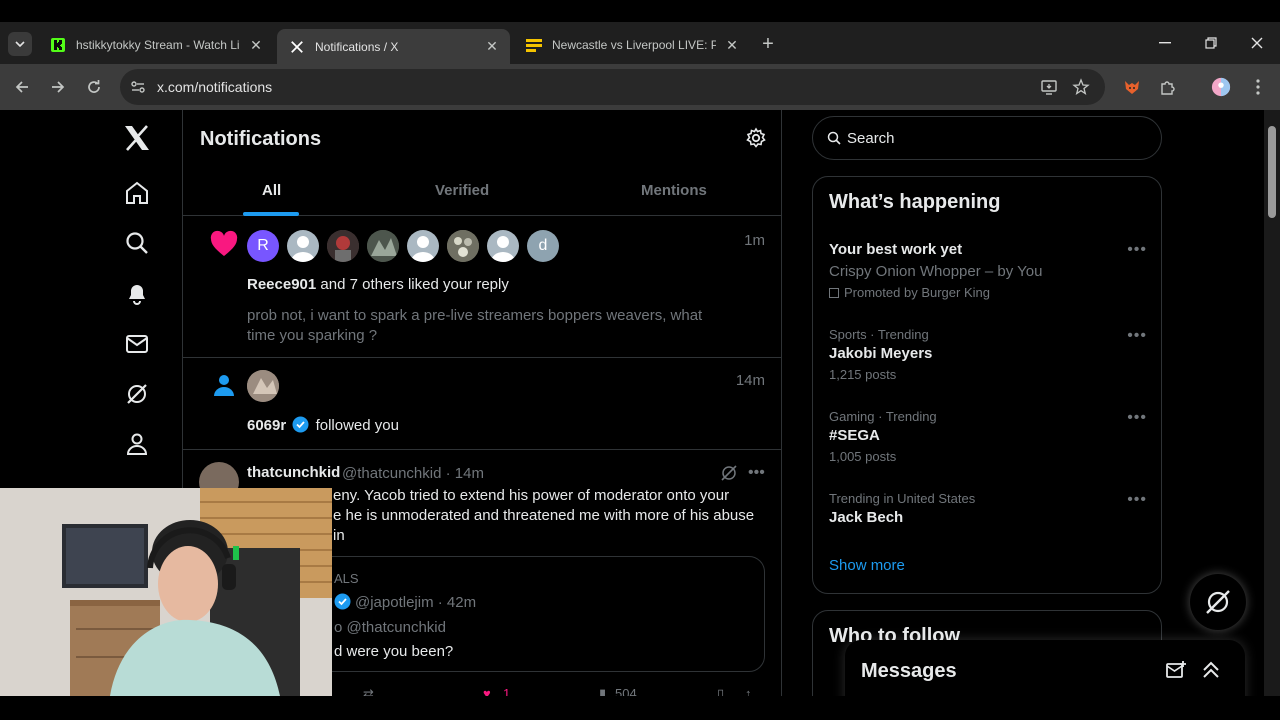  I want to click on close-window-button, so click(1257, 43).